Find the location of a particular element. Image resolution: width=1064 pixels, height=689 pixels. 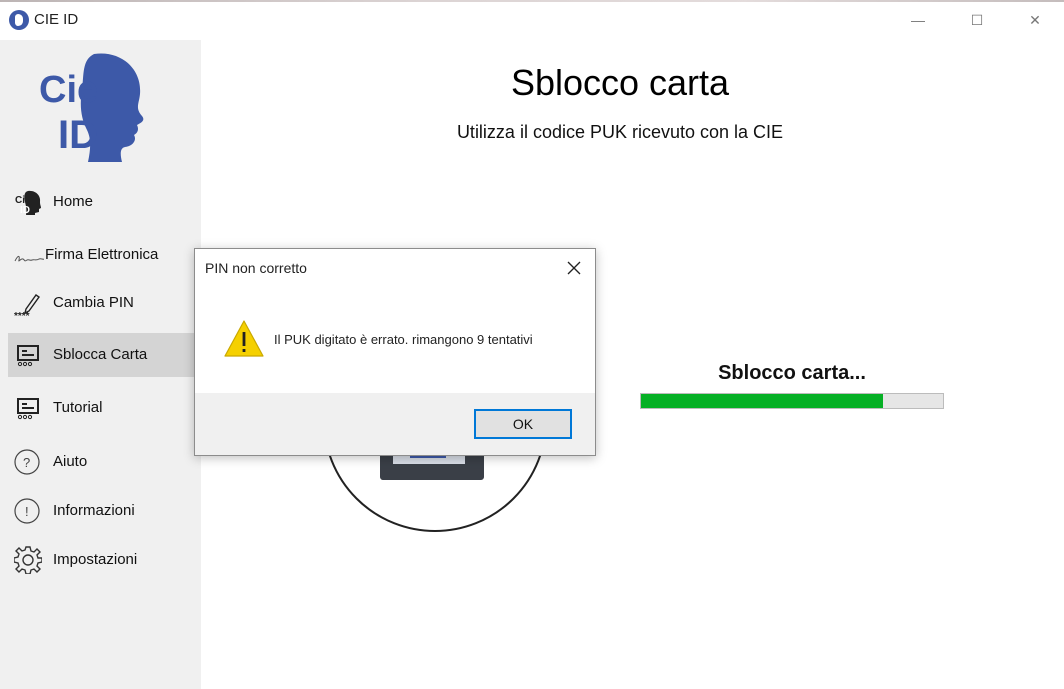

ok-button: OK is located at coordinates (523, 424).